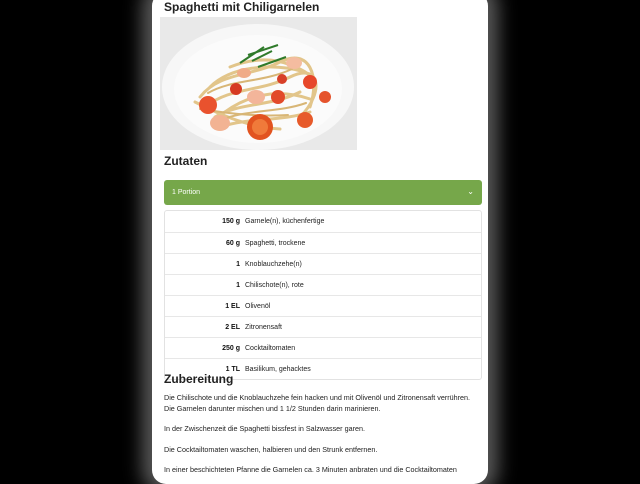  What do you see at coordinates (323, 305) in the screenshot?
I see `ingredient-row: 1 EL Olivenöl` at bounding box center [323, 305].